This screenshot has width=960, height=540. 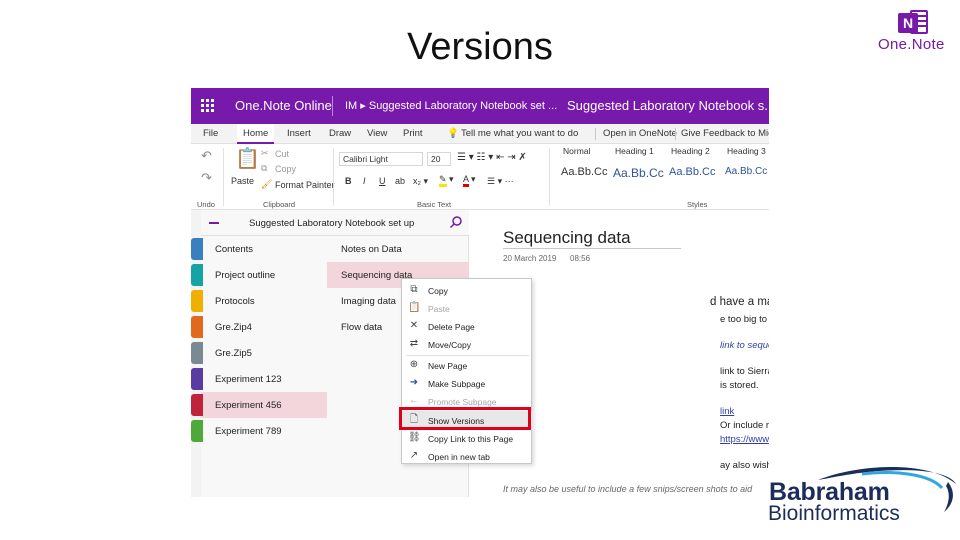 What do you see at coordinates (340, 133) in the screenshot?
I see `tab-draw: Draw` at bounding box center [340, 133].